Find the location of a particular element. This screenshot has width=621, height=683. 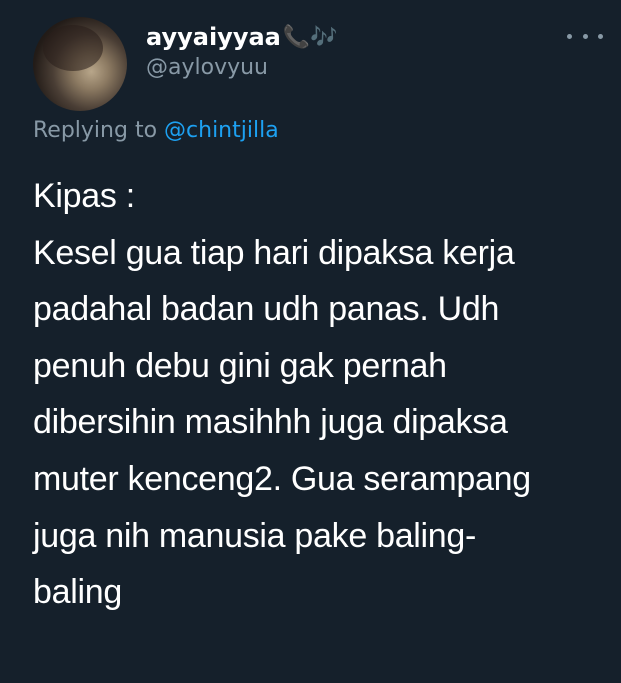

avatar-image-detail is located at coordinates (73, 48).